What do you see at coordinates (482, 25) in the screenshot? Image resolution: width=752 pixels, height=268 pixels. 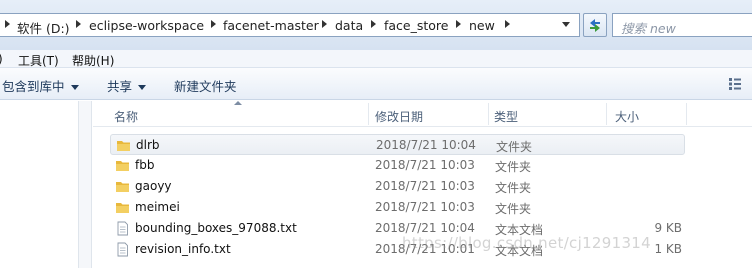 I see `breadcrumb-new: new` at bounding box center [482, 25].